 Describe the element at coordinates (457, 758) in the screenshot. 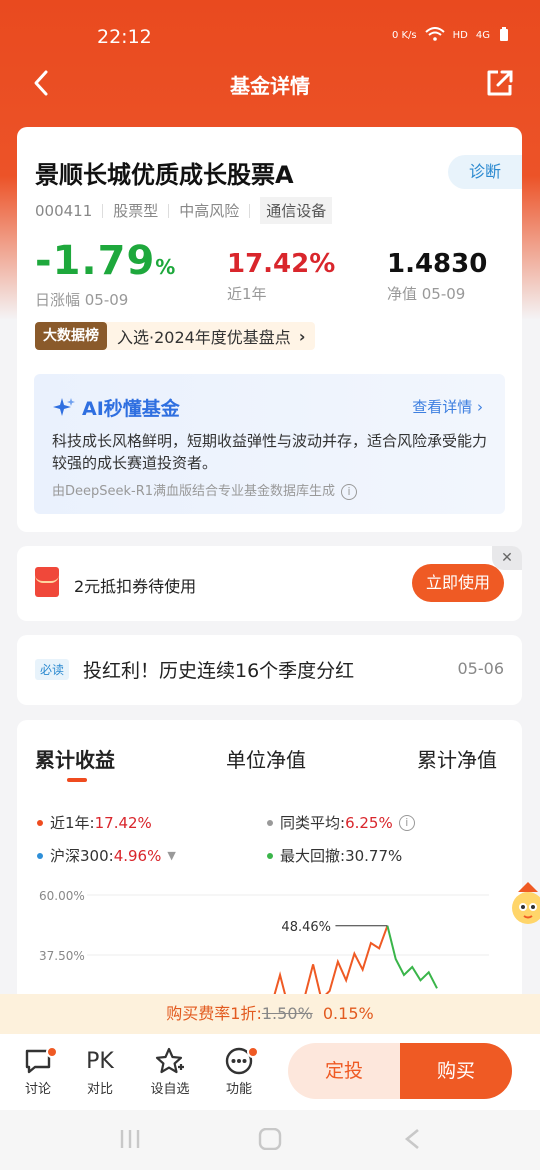

I see `tab-cumulative-nav: 累计净值` at that location.